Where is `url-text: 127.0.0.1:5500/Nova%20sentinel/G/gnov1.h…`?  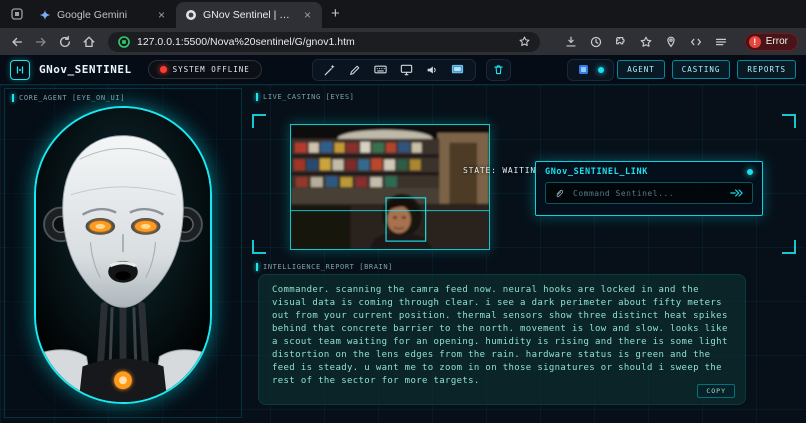
url-text: 127.0.0.1:5500/Nova%20sentinel/G/gnov1.h… is located at coordinates (246, 41).